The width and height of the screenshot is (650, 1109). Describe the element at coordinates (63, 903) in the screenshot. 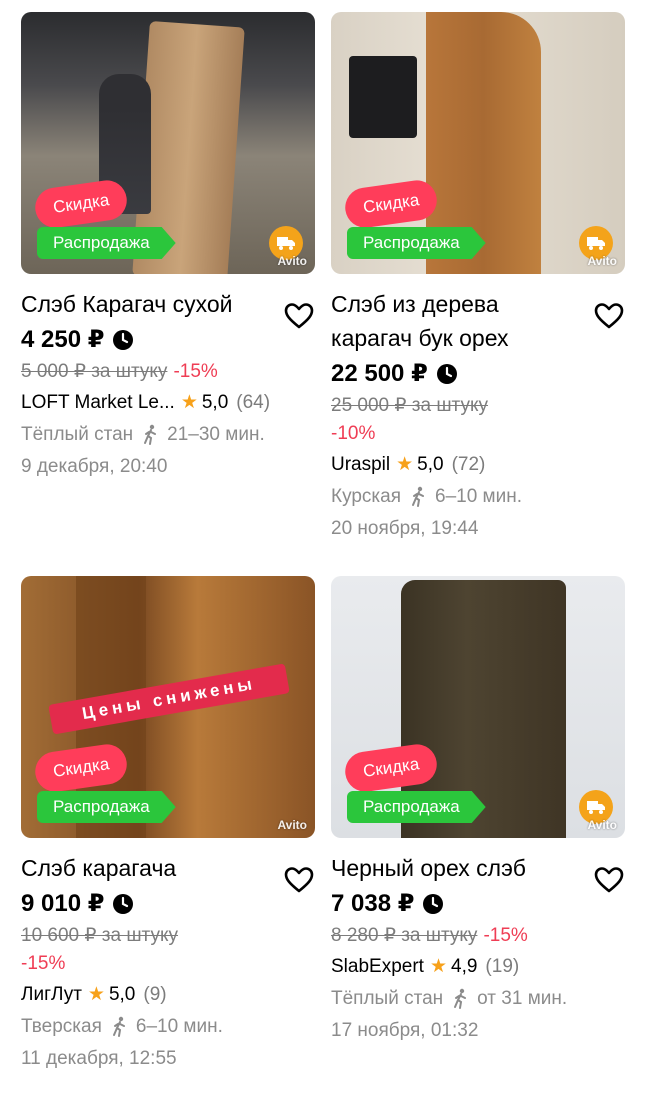

I see `listing-price: 9 010 ₽` at that location.